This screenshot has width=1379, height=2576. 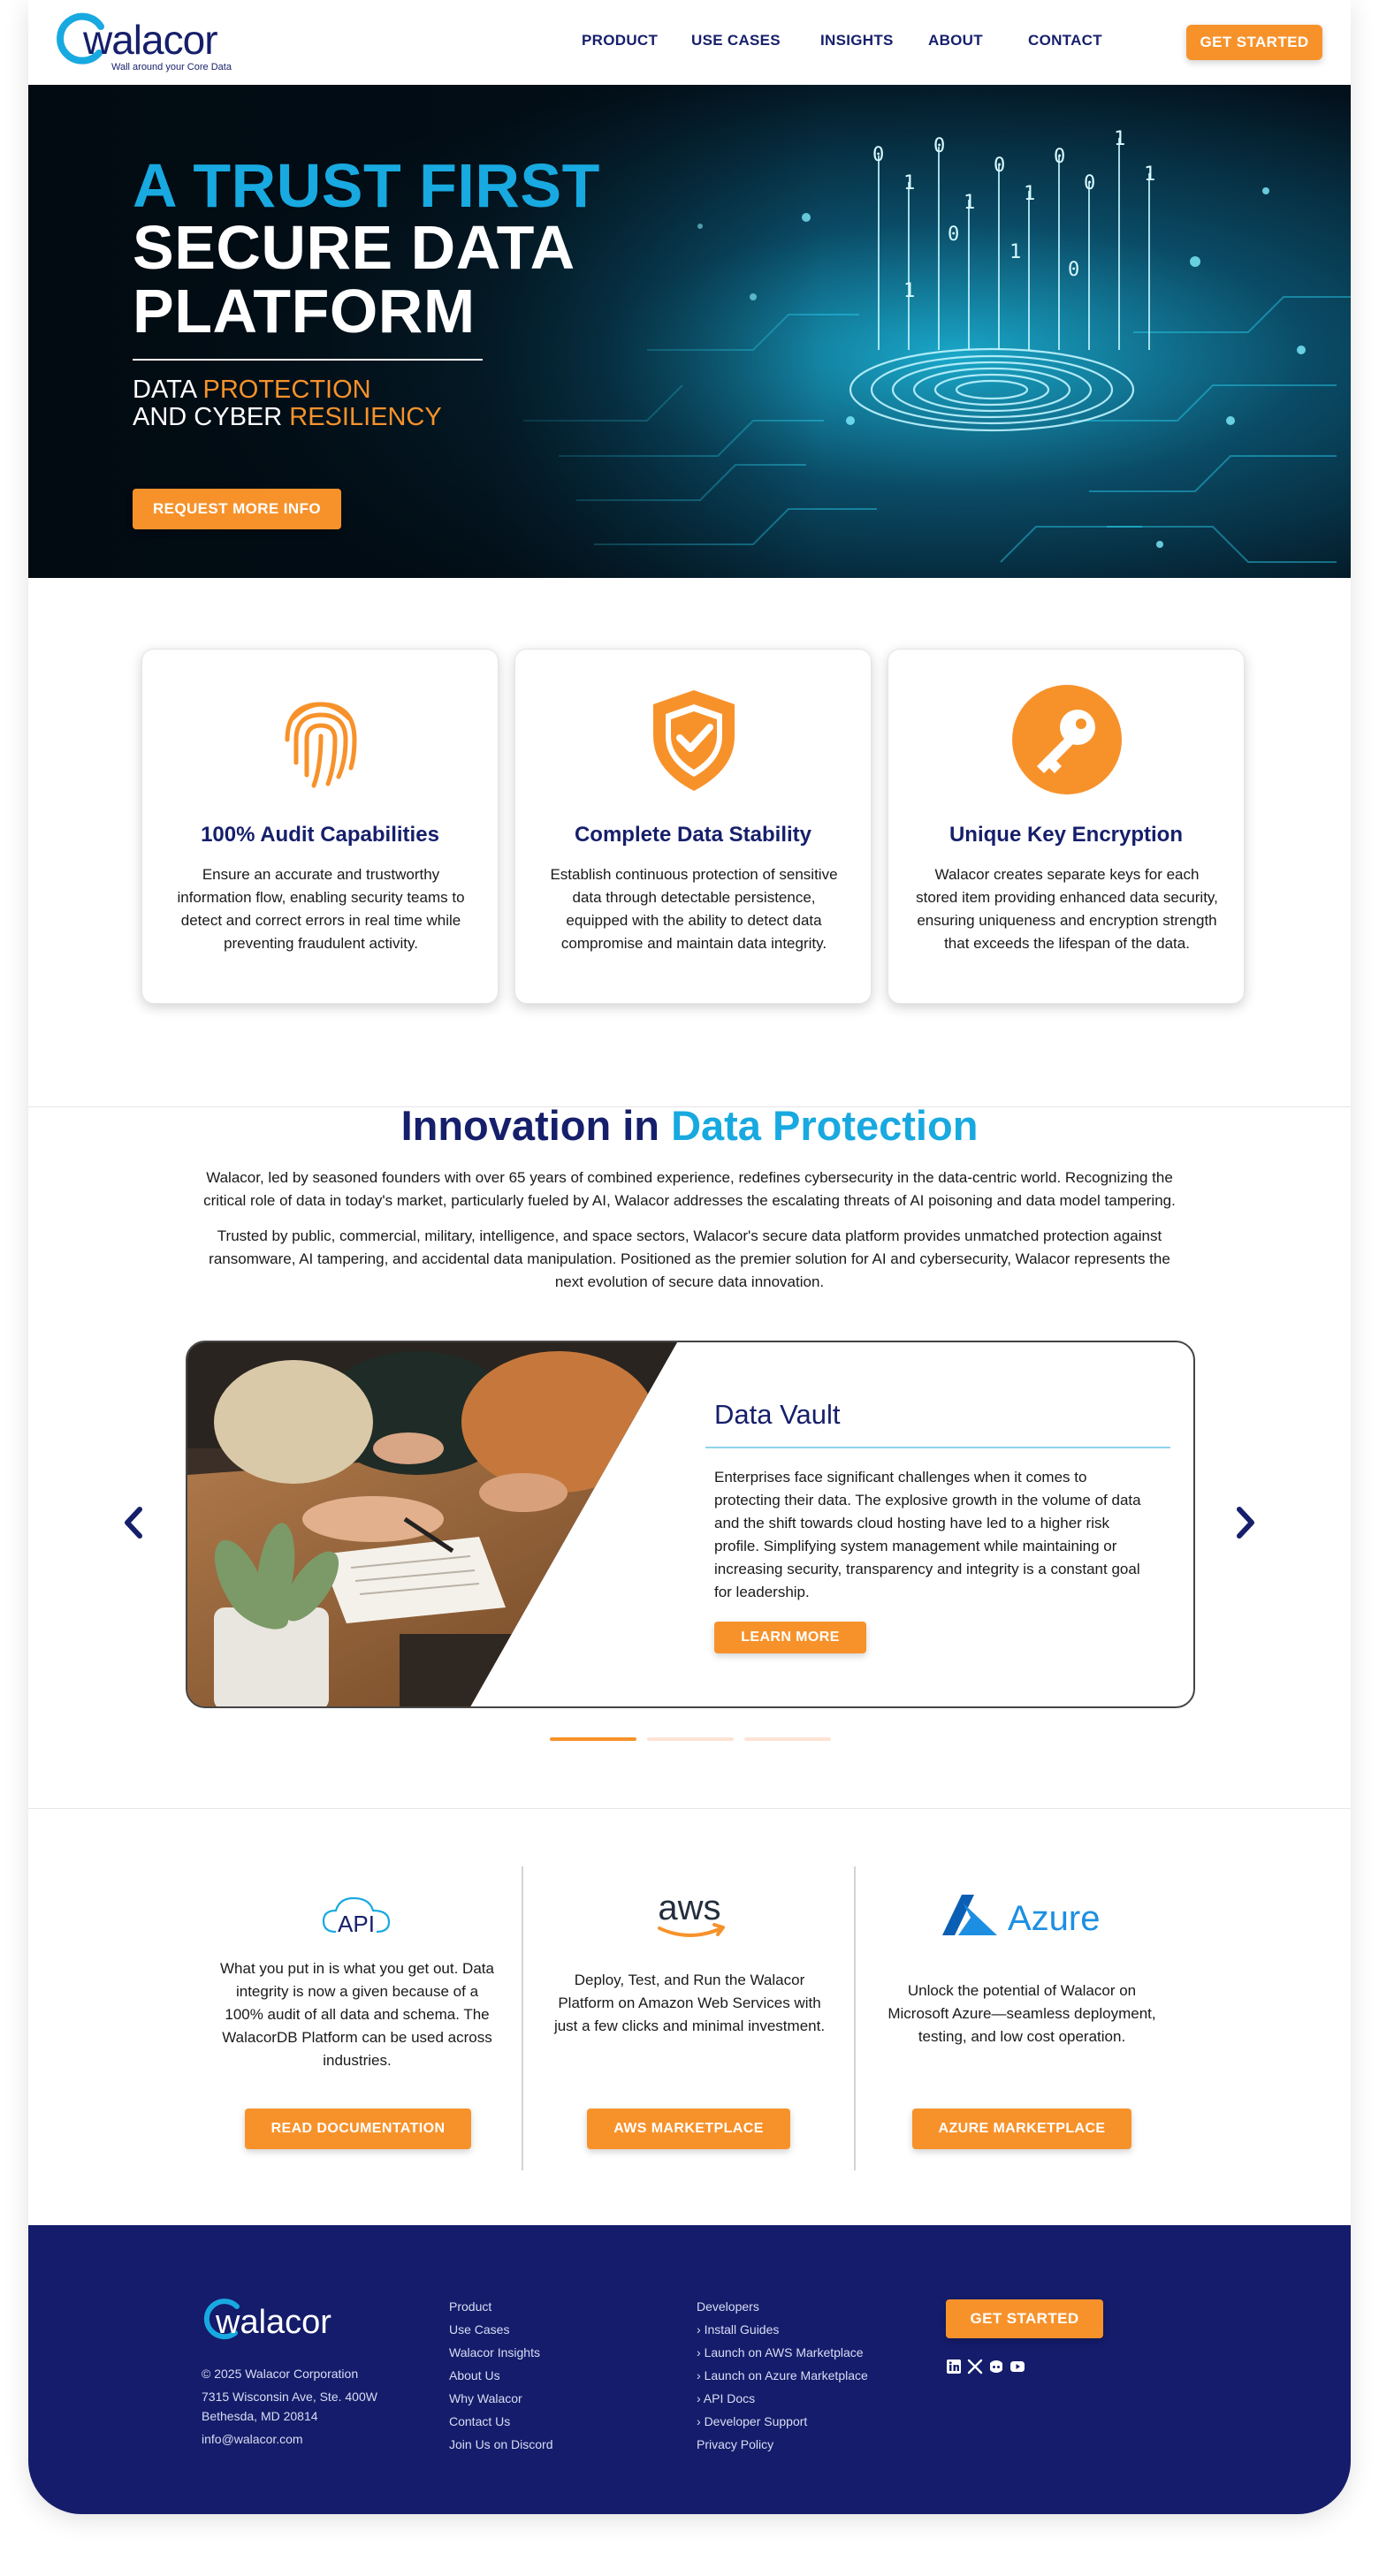 I want to click on feature-title: 100% Audit Capabilities, so click(x=320, y=835).